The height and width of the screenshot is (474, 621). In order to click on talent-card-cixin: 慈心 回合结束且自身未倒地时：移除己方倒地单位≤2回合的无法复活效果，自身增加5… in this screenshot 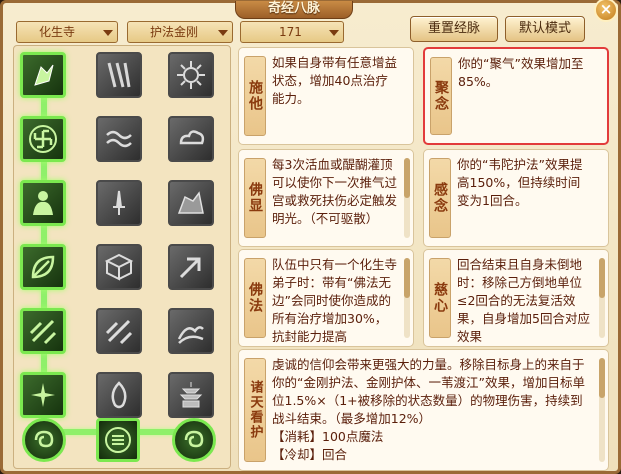, I will do `click(516, 298)`.